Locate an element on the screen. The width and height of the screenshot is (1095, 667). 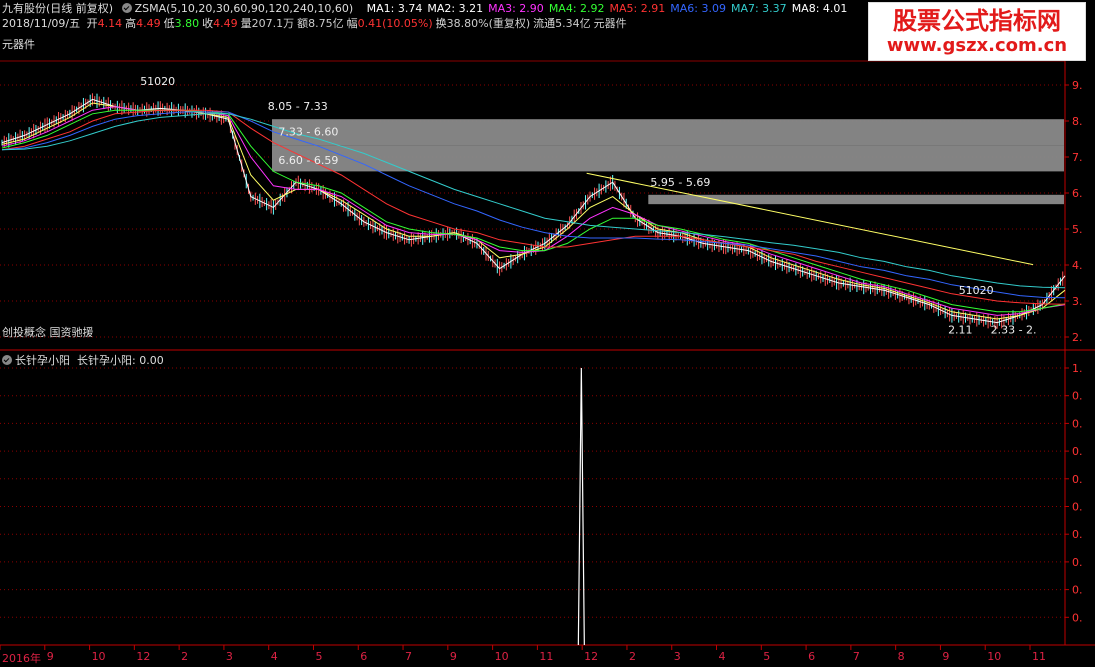
x-tick-label: 2016年 is located at coordinates (21, 658).